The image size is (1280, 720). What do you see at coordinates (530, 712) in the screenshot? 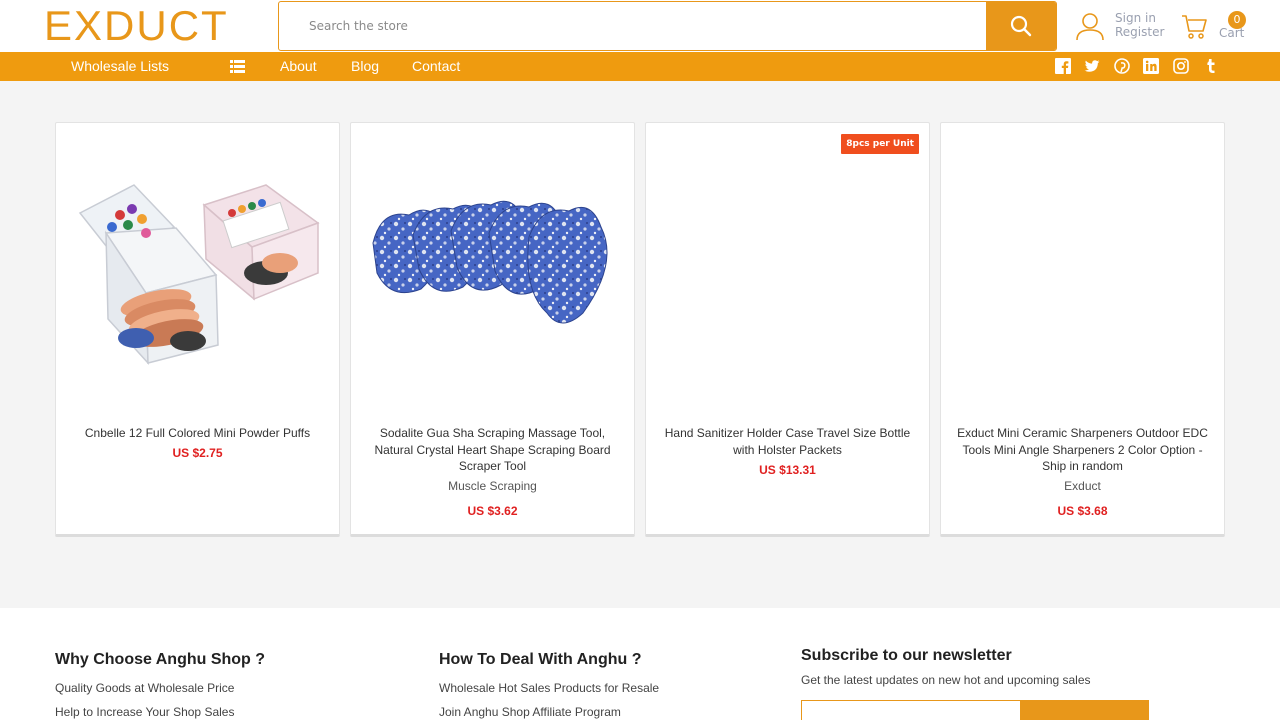
I see `footer-link: Join Anghu Shop Affiliate Program` at bounding box center [530, 712].